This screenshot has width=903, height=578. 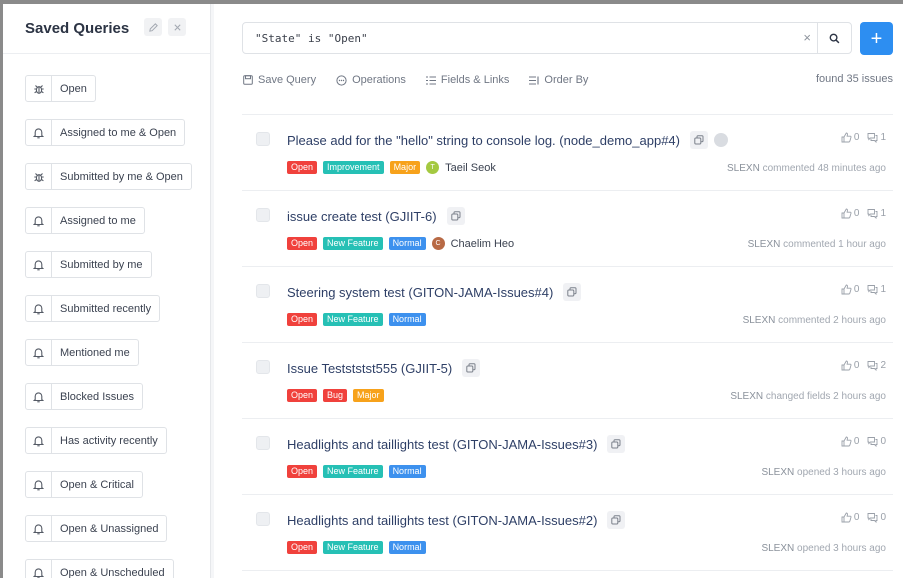 What do you see at coordinates (872, 138) in the screenshot?
I see `comment-icon` at bounding box center [872, 138].